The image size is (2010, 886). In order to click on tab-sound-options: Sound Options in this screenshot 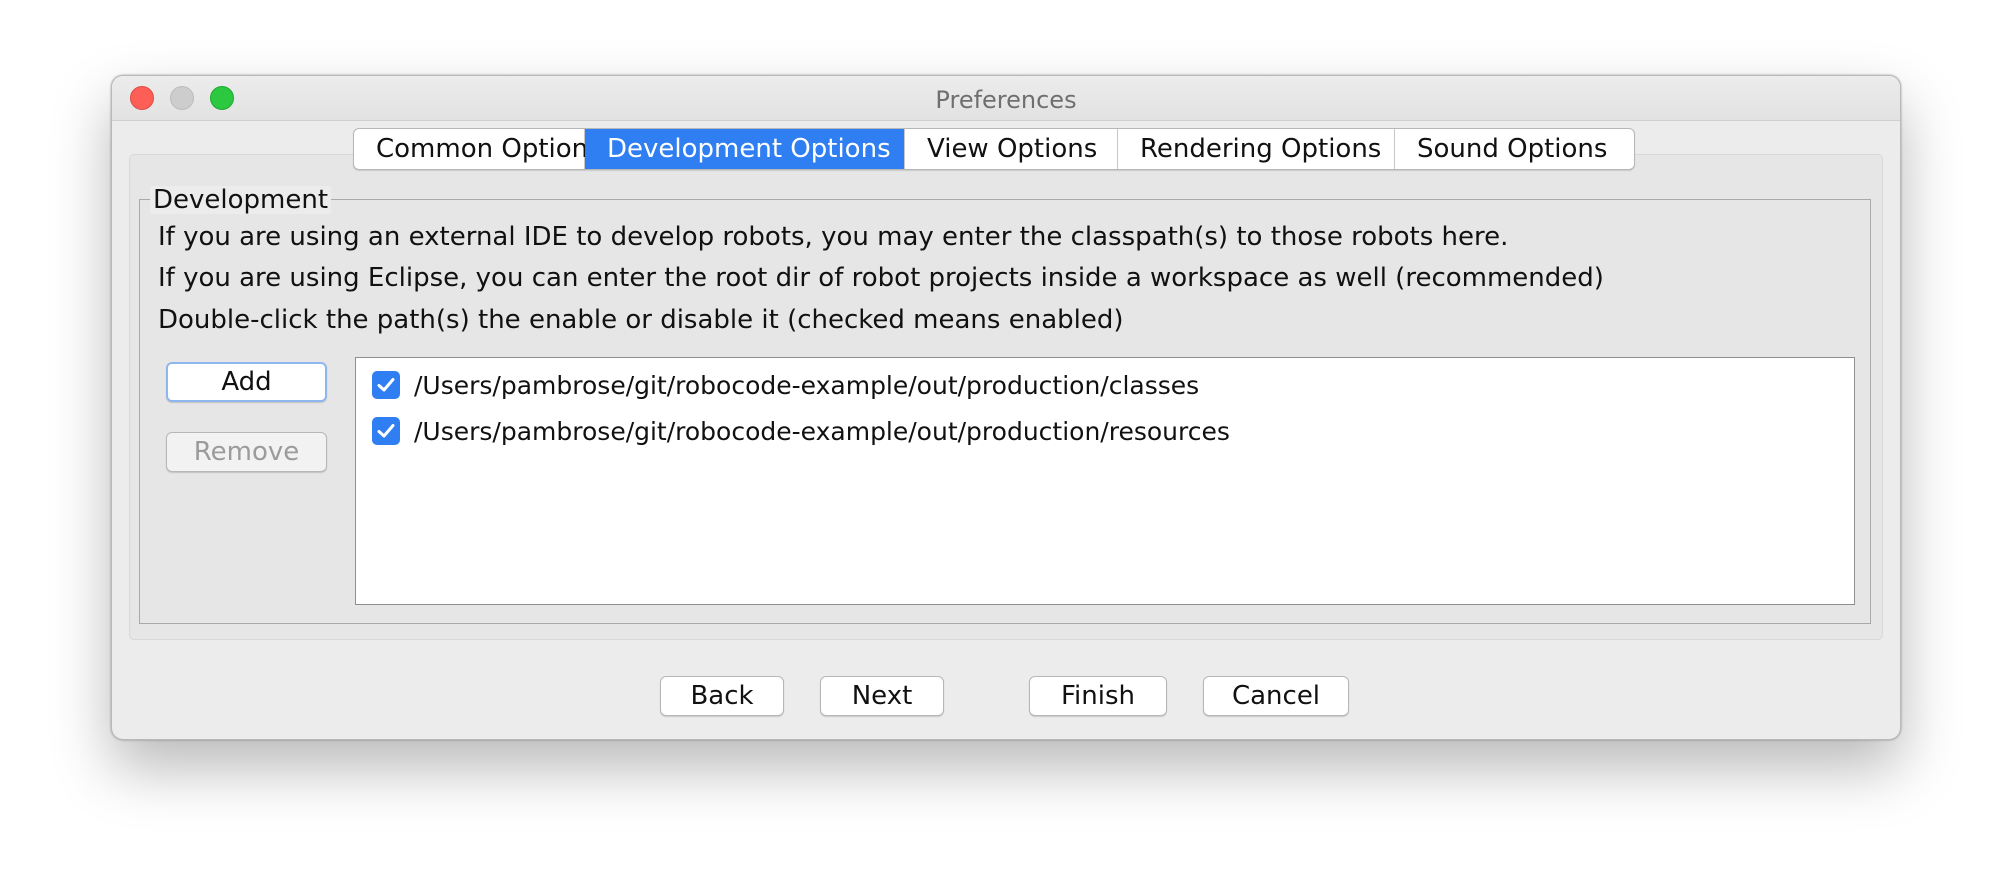, I will do `click(1514, 149)`.